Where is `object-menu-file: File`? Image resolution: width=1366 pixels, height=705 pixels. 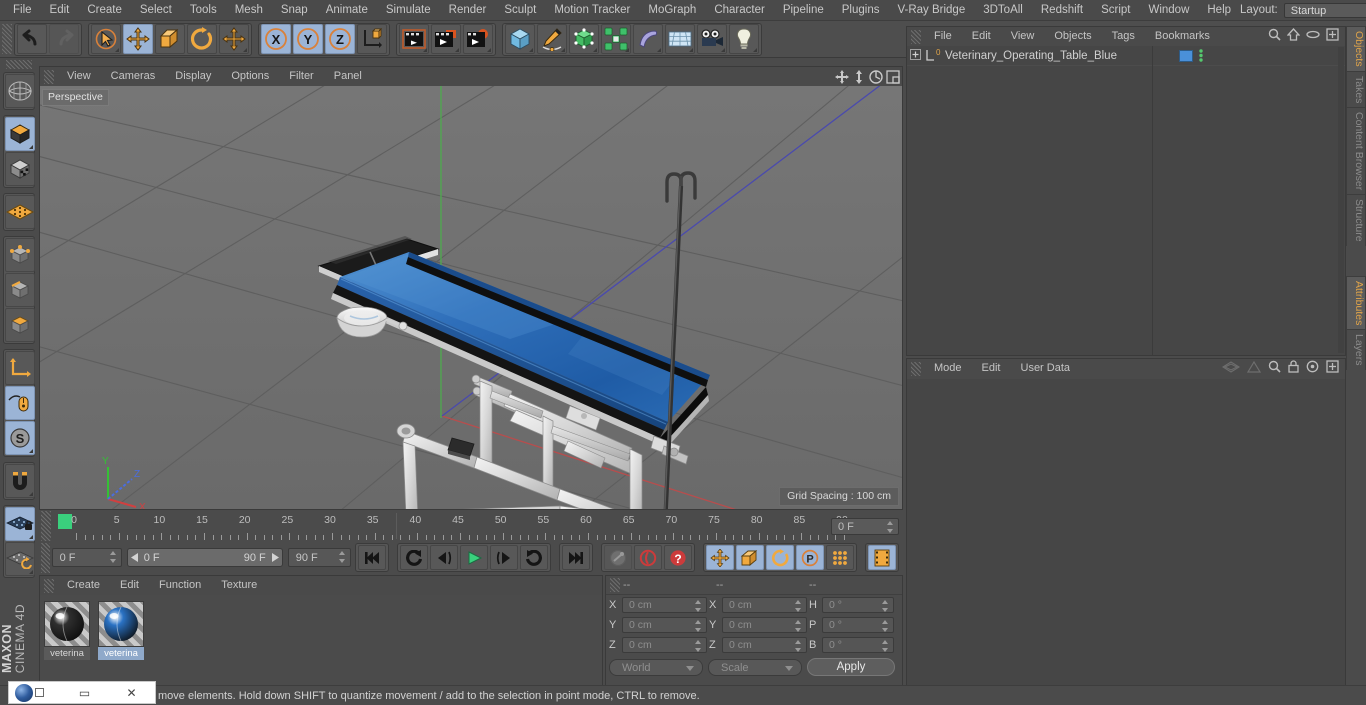
object-menu-file: File is located at coordinates (943, 36).